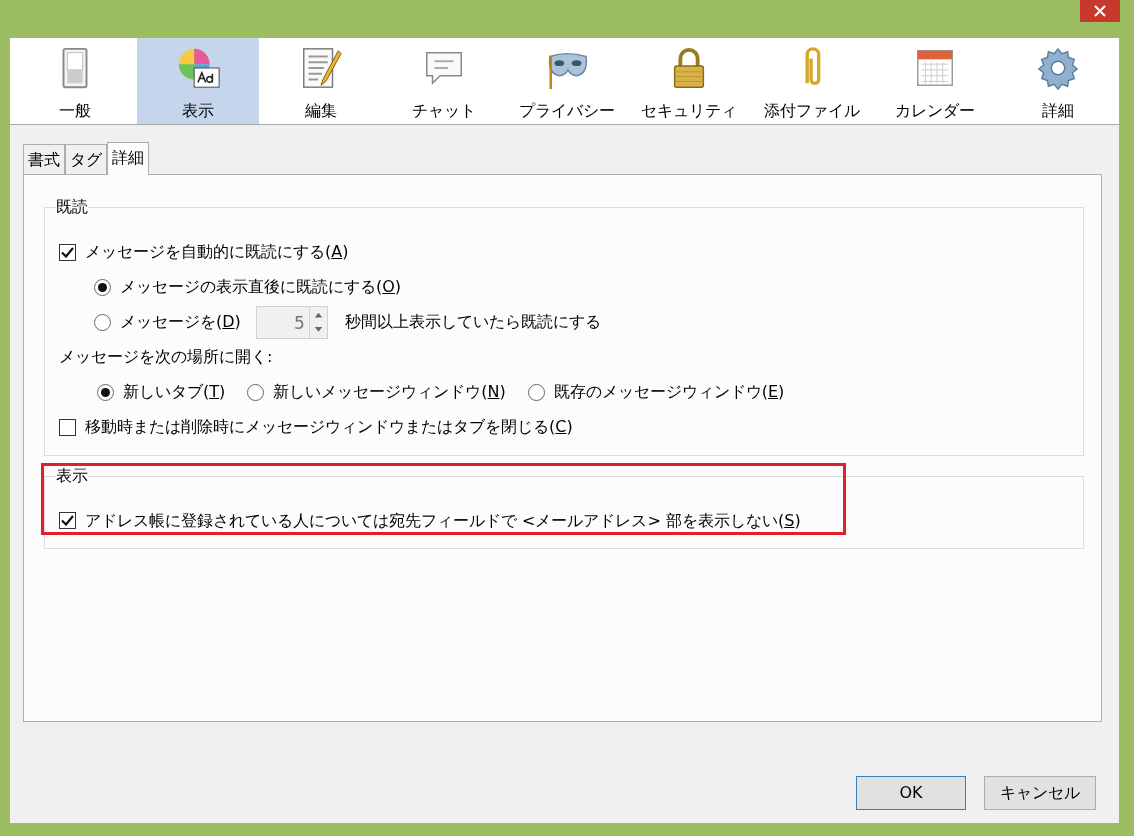 This screenshot has height=836, width=1134. I want to click on toolbar-tab: チャット, so click(443, 81).